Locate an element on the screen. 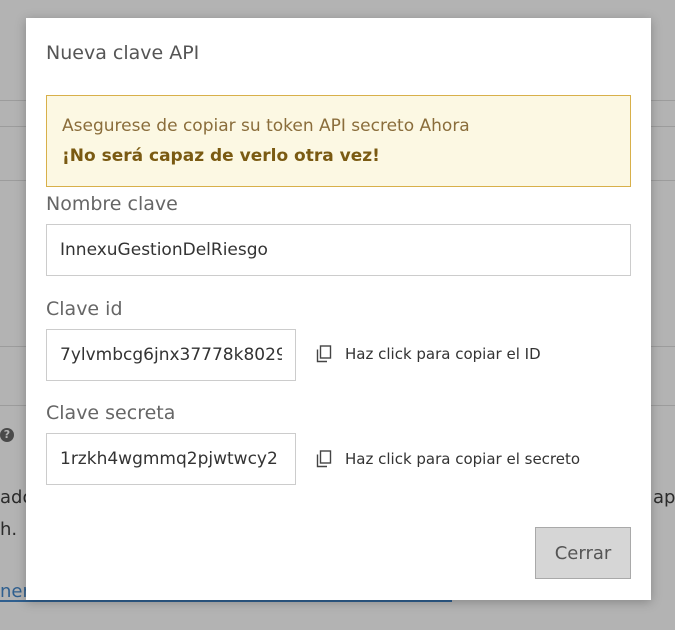  close-button: Cerrar is located at coordinates (583, 553).